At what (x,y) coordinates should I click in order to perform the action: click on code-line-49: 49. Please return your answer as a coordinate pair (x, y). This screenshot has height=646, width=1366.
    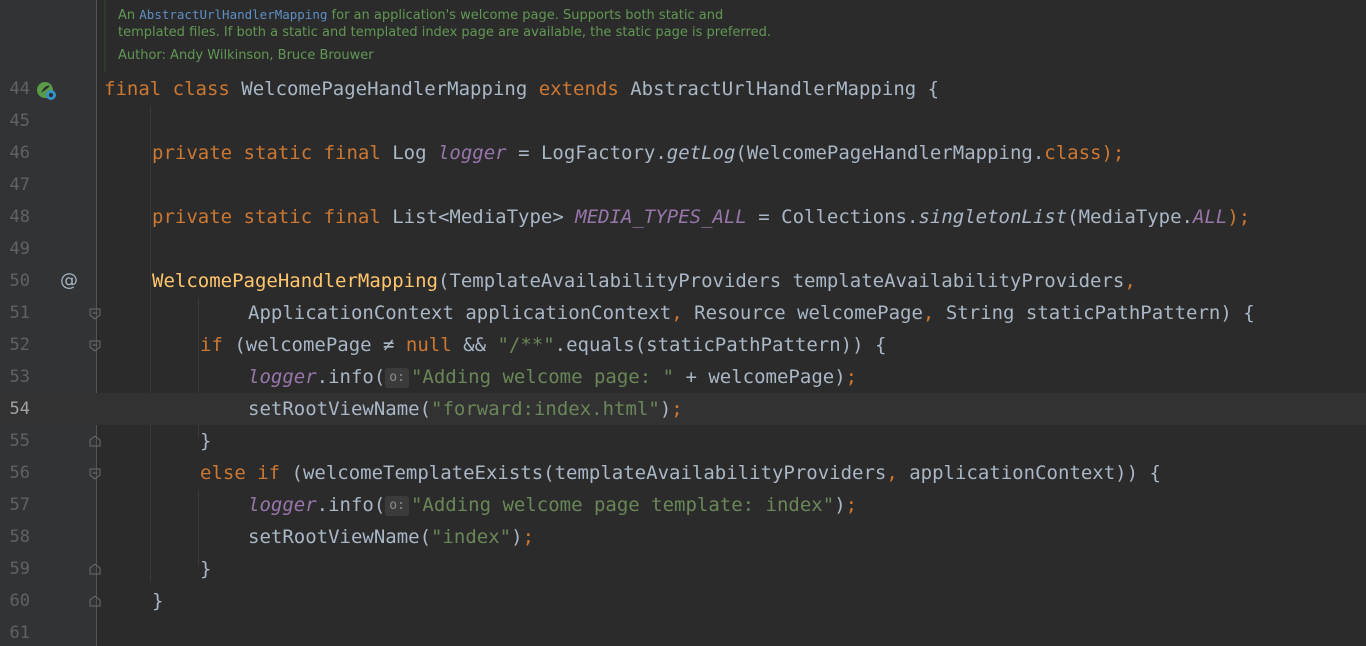
    Looking at the image, I should click on (683, 249).